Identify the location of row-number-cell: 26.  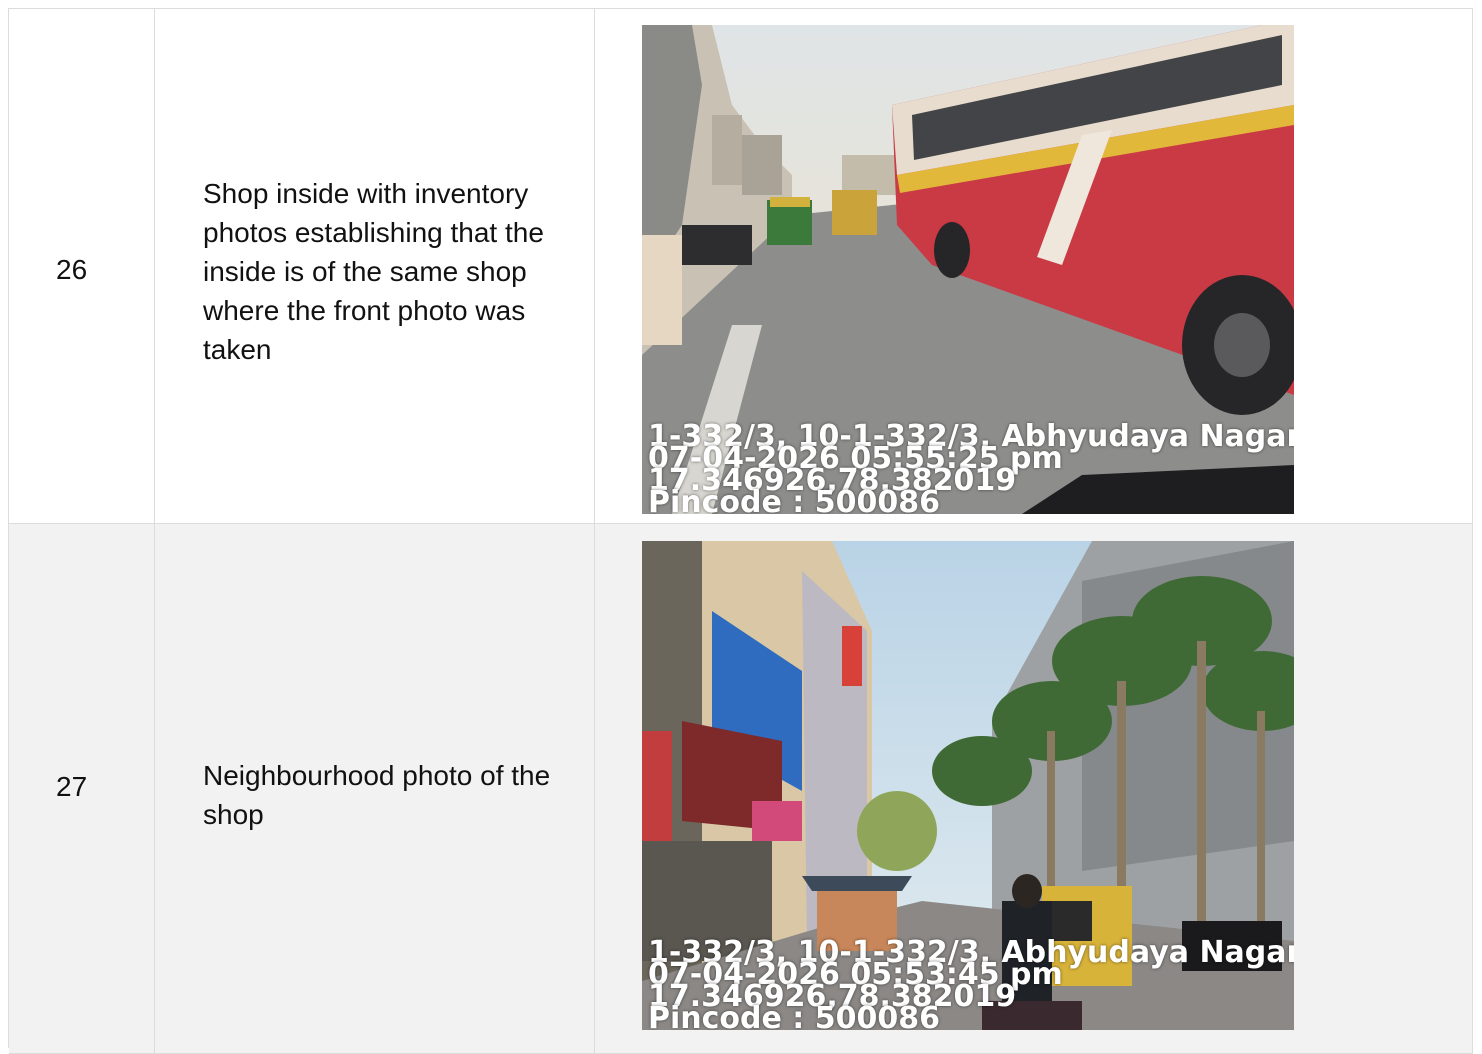
(82, 266).